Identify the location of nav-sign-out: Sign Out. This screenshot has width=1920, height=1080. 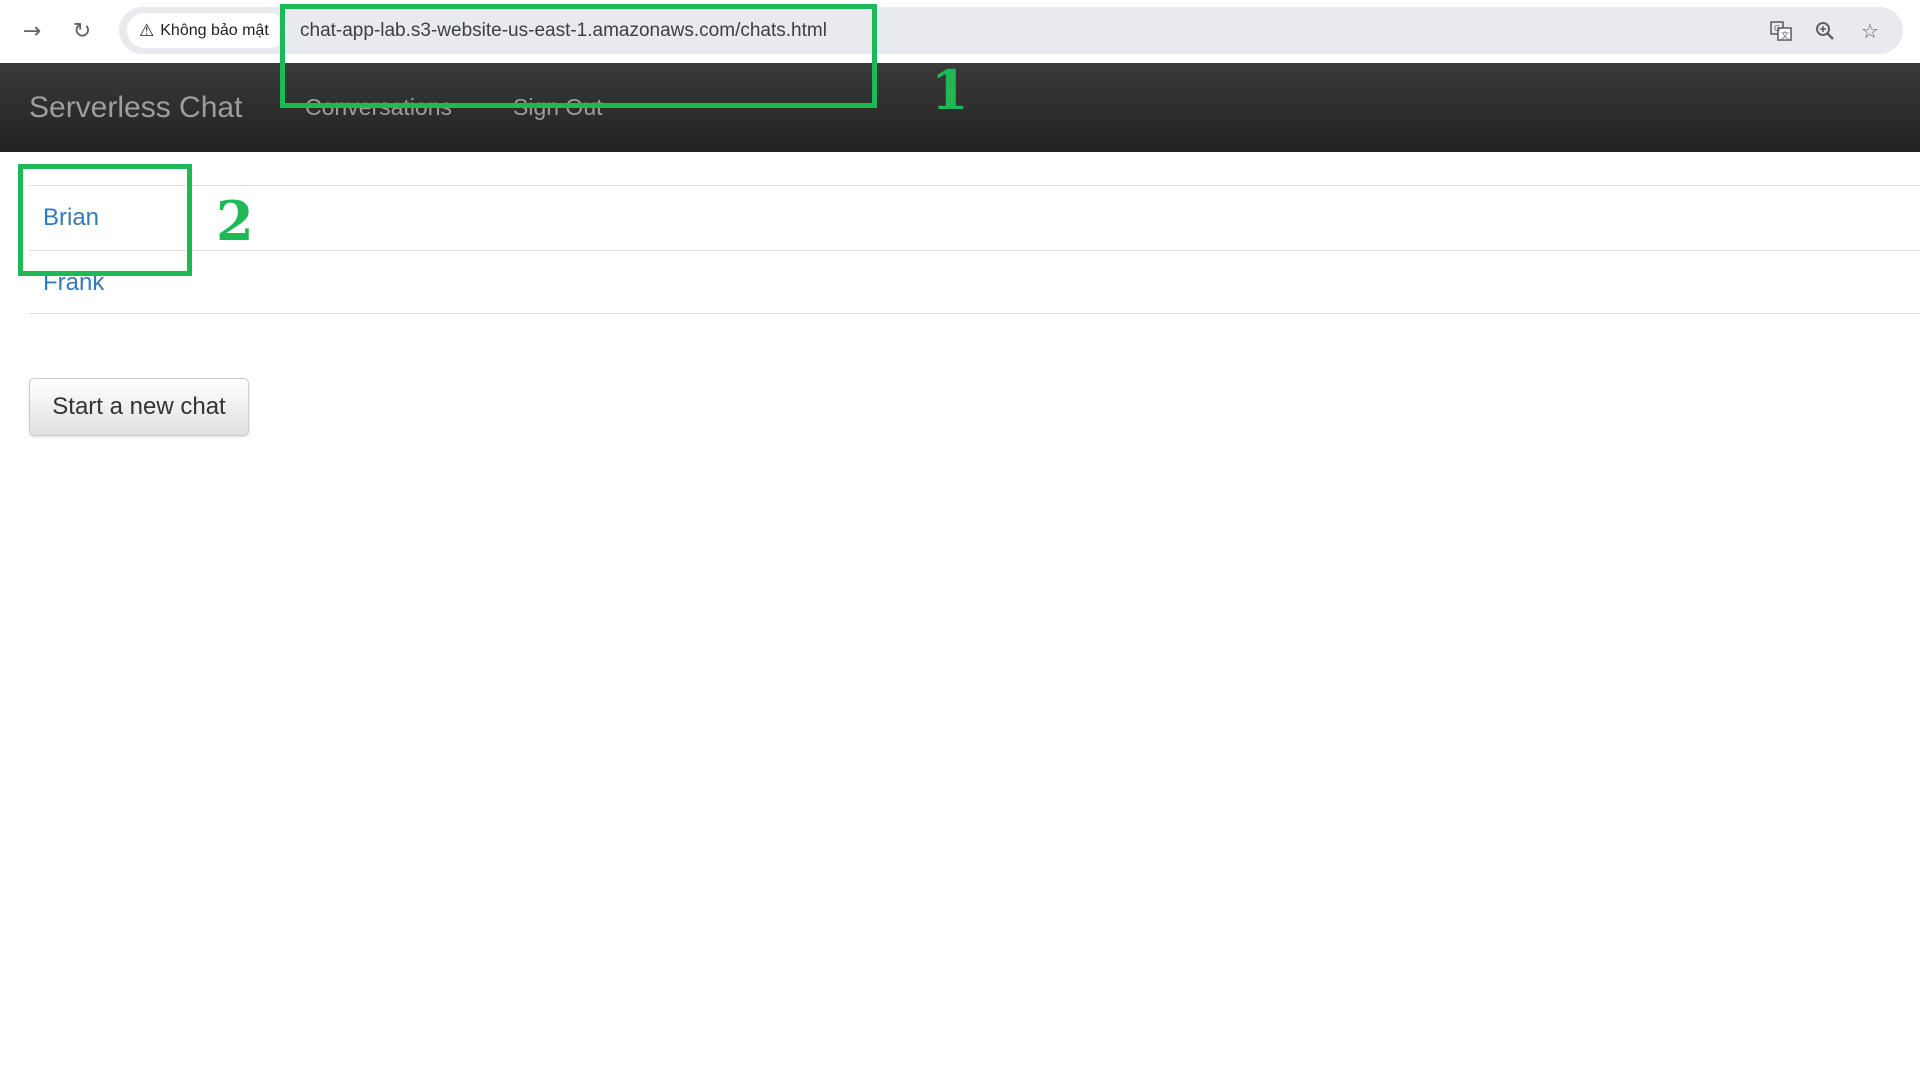
(558, 107).